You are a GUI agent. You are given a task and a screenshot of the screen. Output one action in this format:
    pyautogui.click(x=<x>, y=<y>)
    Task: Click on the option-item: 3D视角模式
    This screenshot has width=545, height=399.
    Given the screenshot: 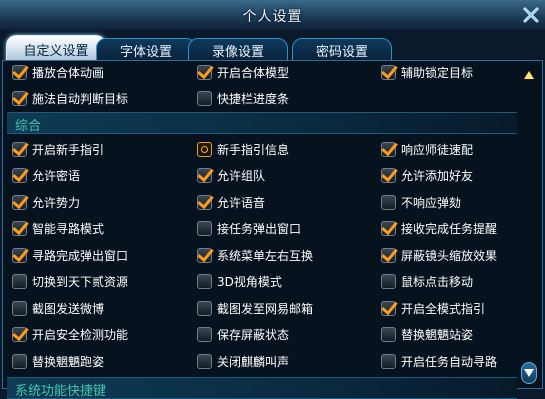 What is the action you would take?
    pyautogui.click(x=239, y=282)
    